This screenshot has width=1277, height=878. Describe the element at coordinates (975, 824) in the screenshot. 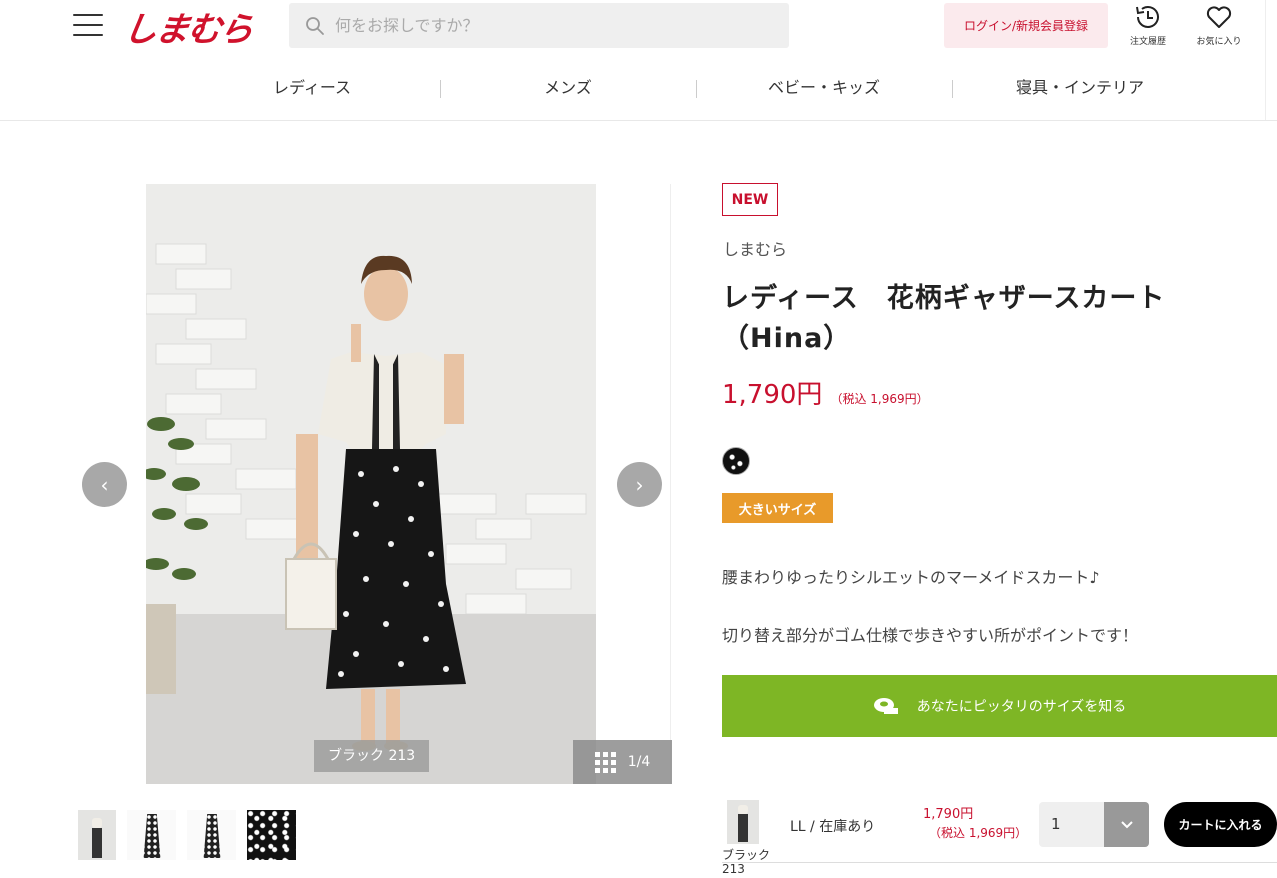

I see `cart-price: 1,790円 （税込 1,969円）` at that location.